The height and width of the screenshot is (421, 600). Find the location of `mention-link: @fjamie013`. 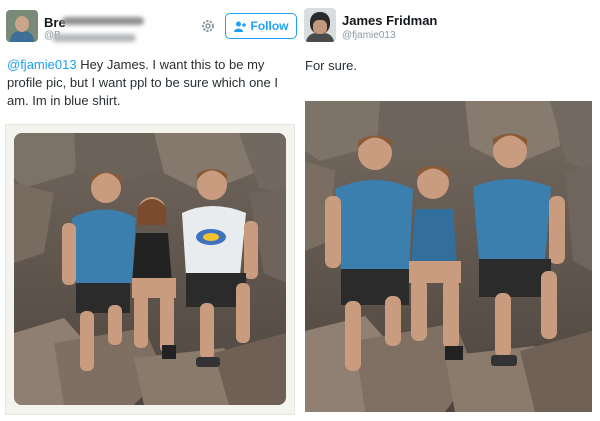

mention-link: @fjamie013 is located at coordinates (42, 64).